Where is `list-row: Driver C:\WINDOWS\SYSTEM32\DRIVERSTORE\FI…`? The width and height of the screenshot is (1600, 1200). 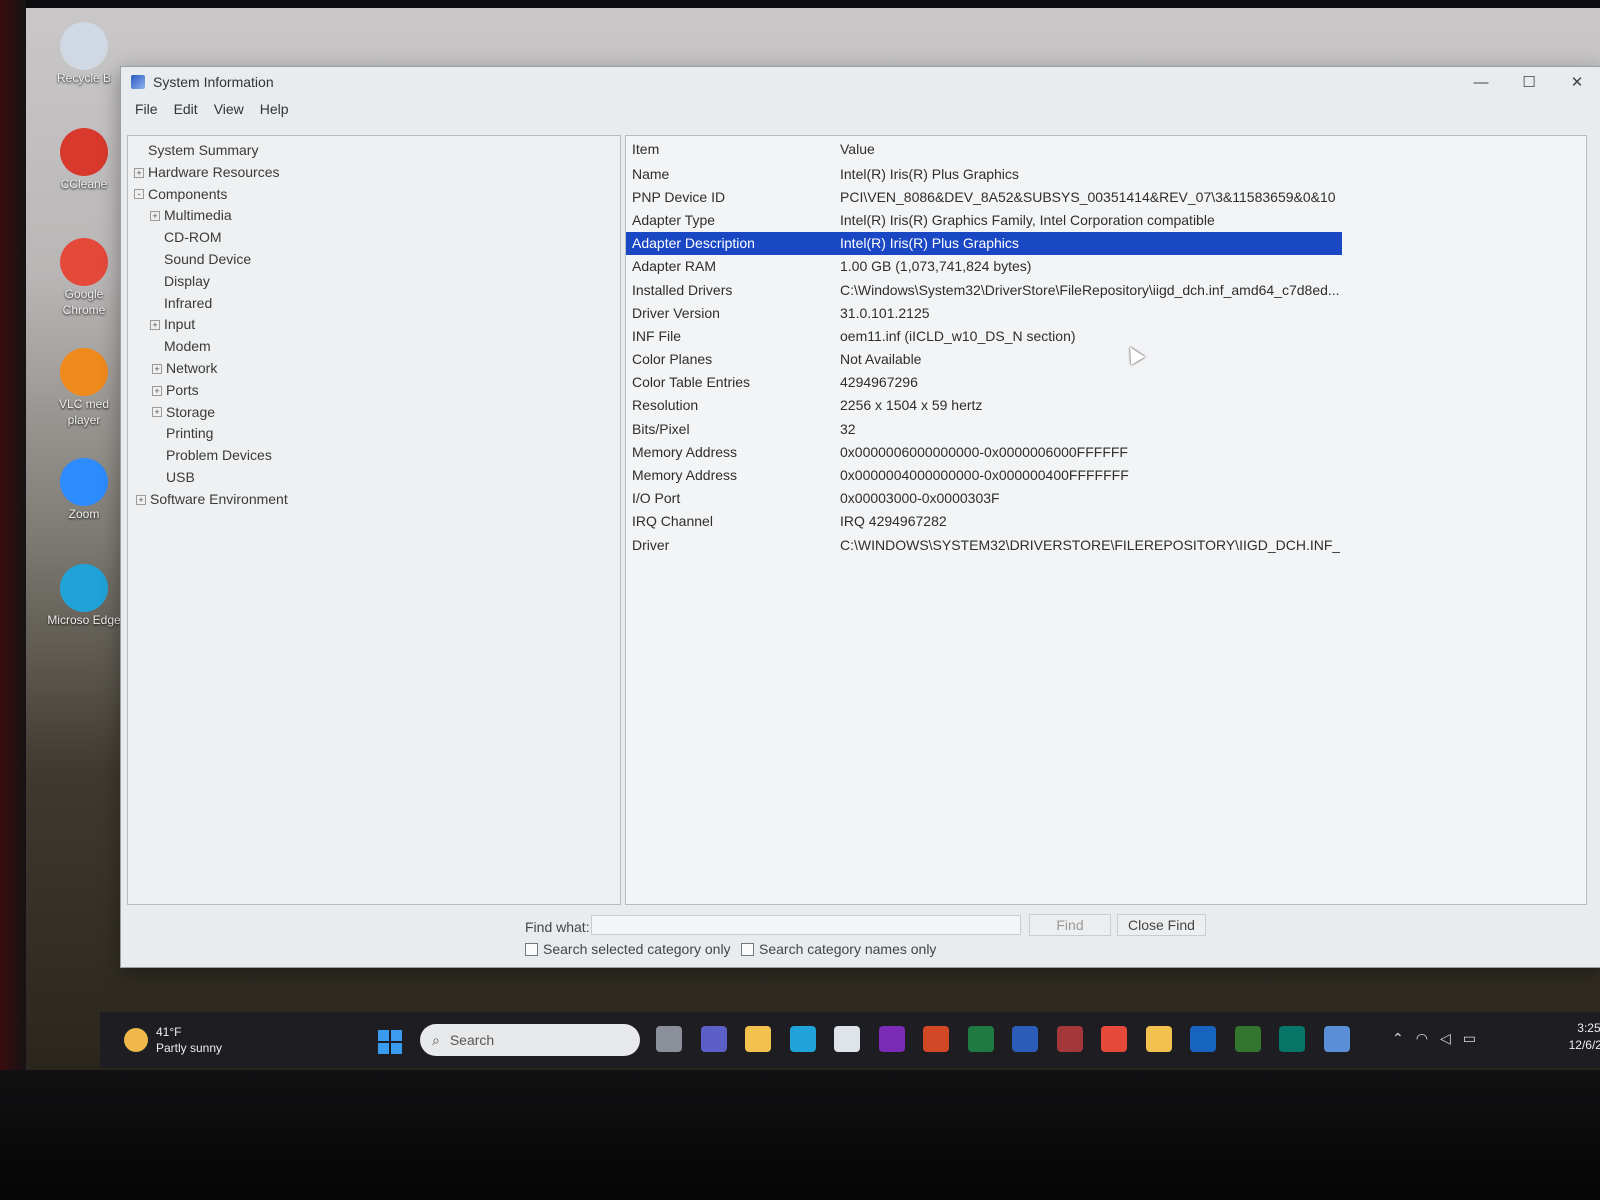 list-row: Driver C:\WINDOWS\SYSTEM32\DRIVERSTORE\FI… is located at coordinates (1106, 544).